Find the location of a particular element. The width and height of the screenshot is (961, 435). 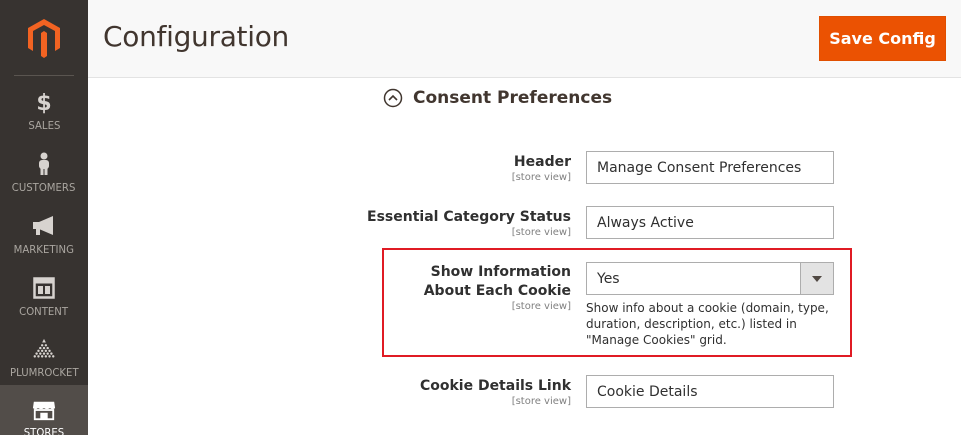

save-config-button: Save Config is located at coordinates (882, 38).